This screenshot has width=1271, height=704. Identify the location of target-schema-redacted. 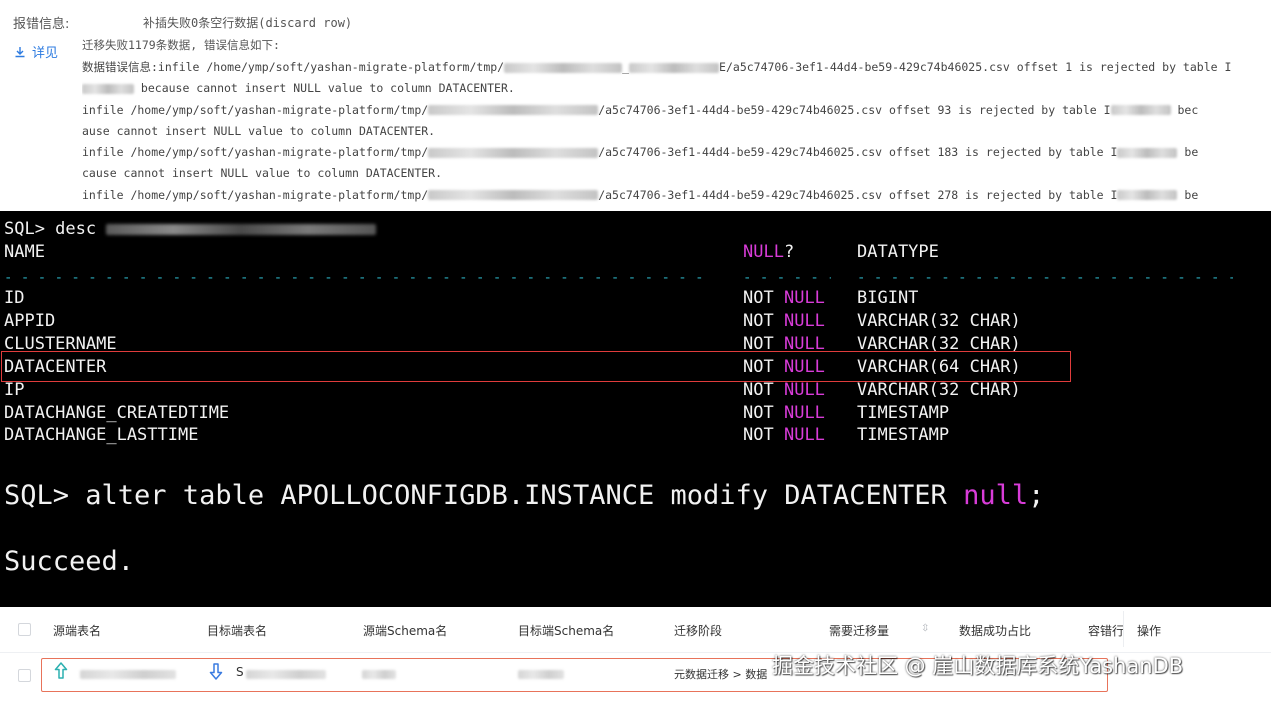
(541, 674).